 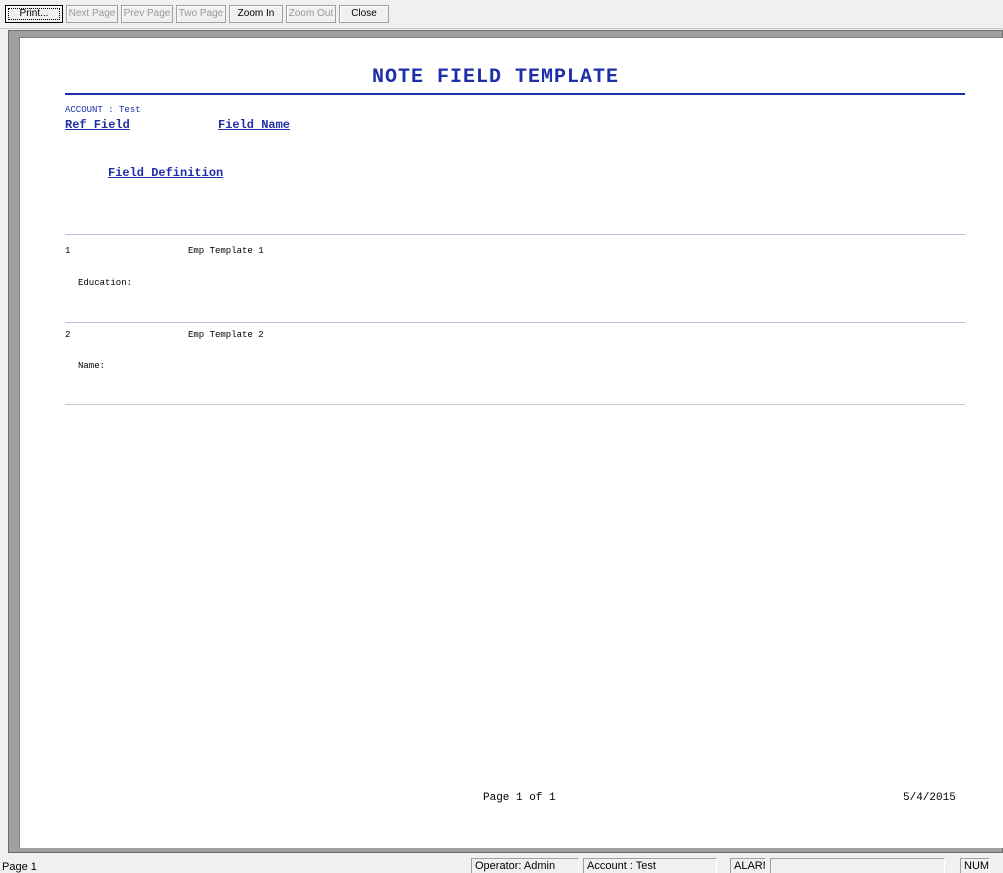 I want to click on status-empty-panel, so click(x=857, y=865).